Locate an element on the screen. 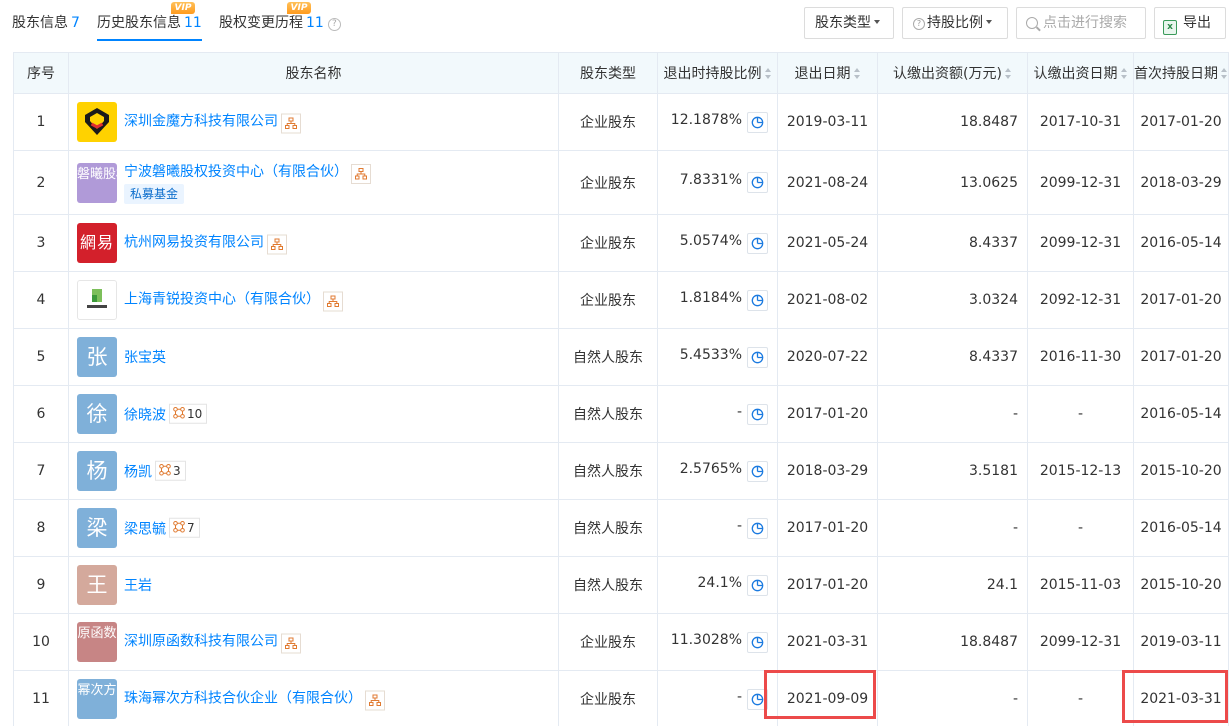  shareholder-name-link: 杭州网易投资有限公司 is located at coordinates (194, 243).